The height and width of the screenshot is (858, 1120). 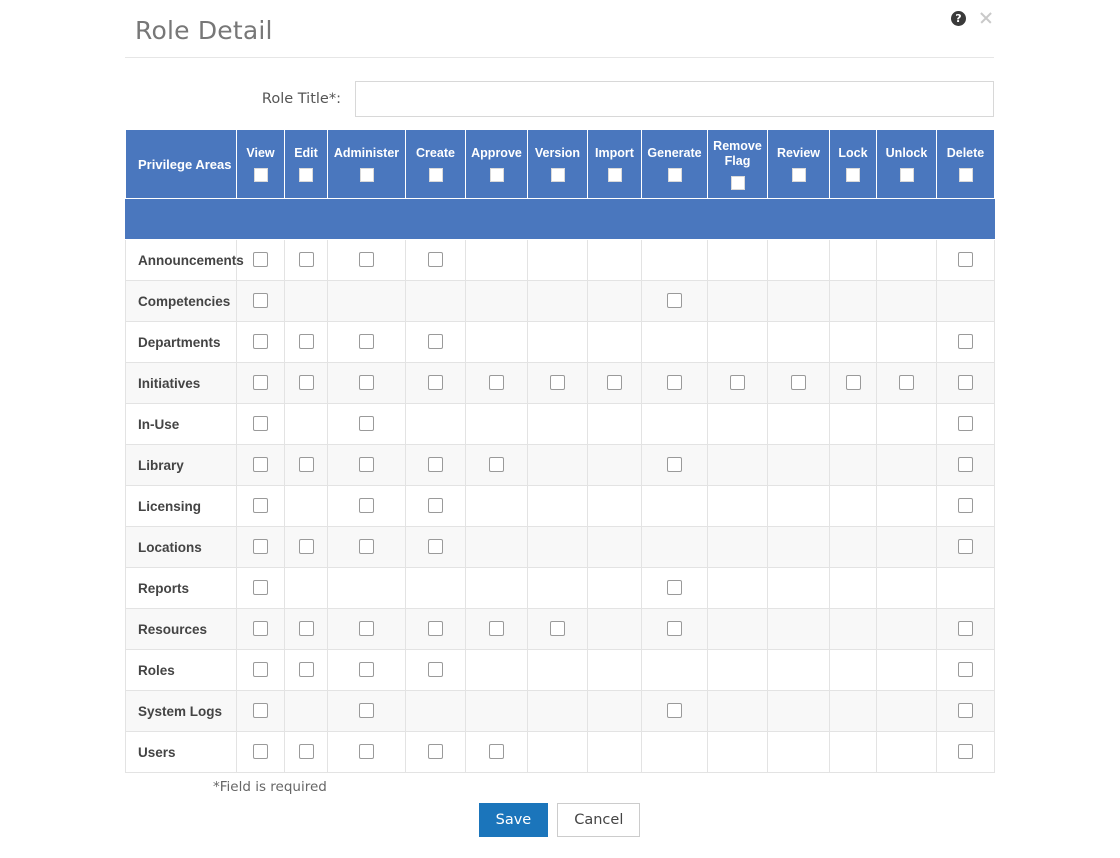 I want to click on checkbox-initiatives-approve, so click(x=496, y=383).